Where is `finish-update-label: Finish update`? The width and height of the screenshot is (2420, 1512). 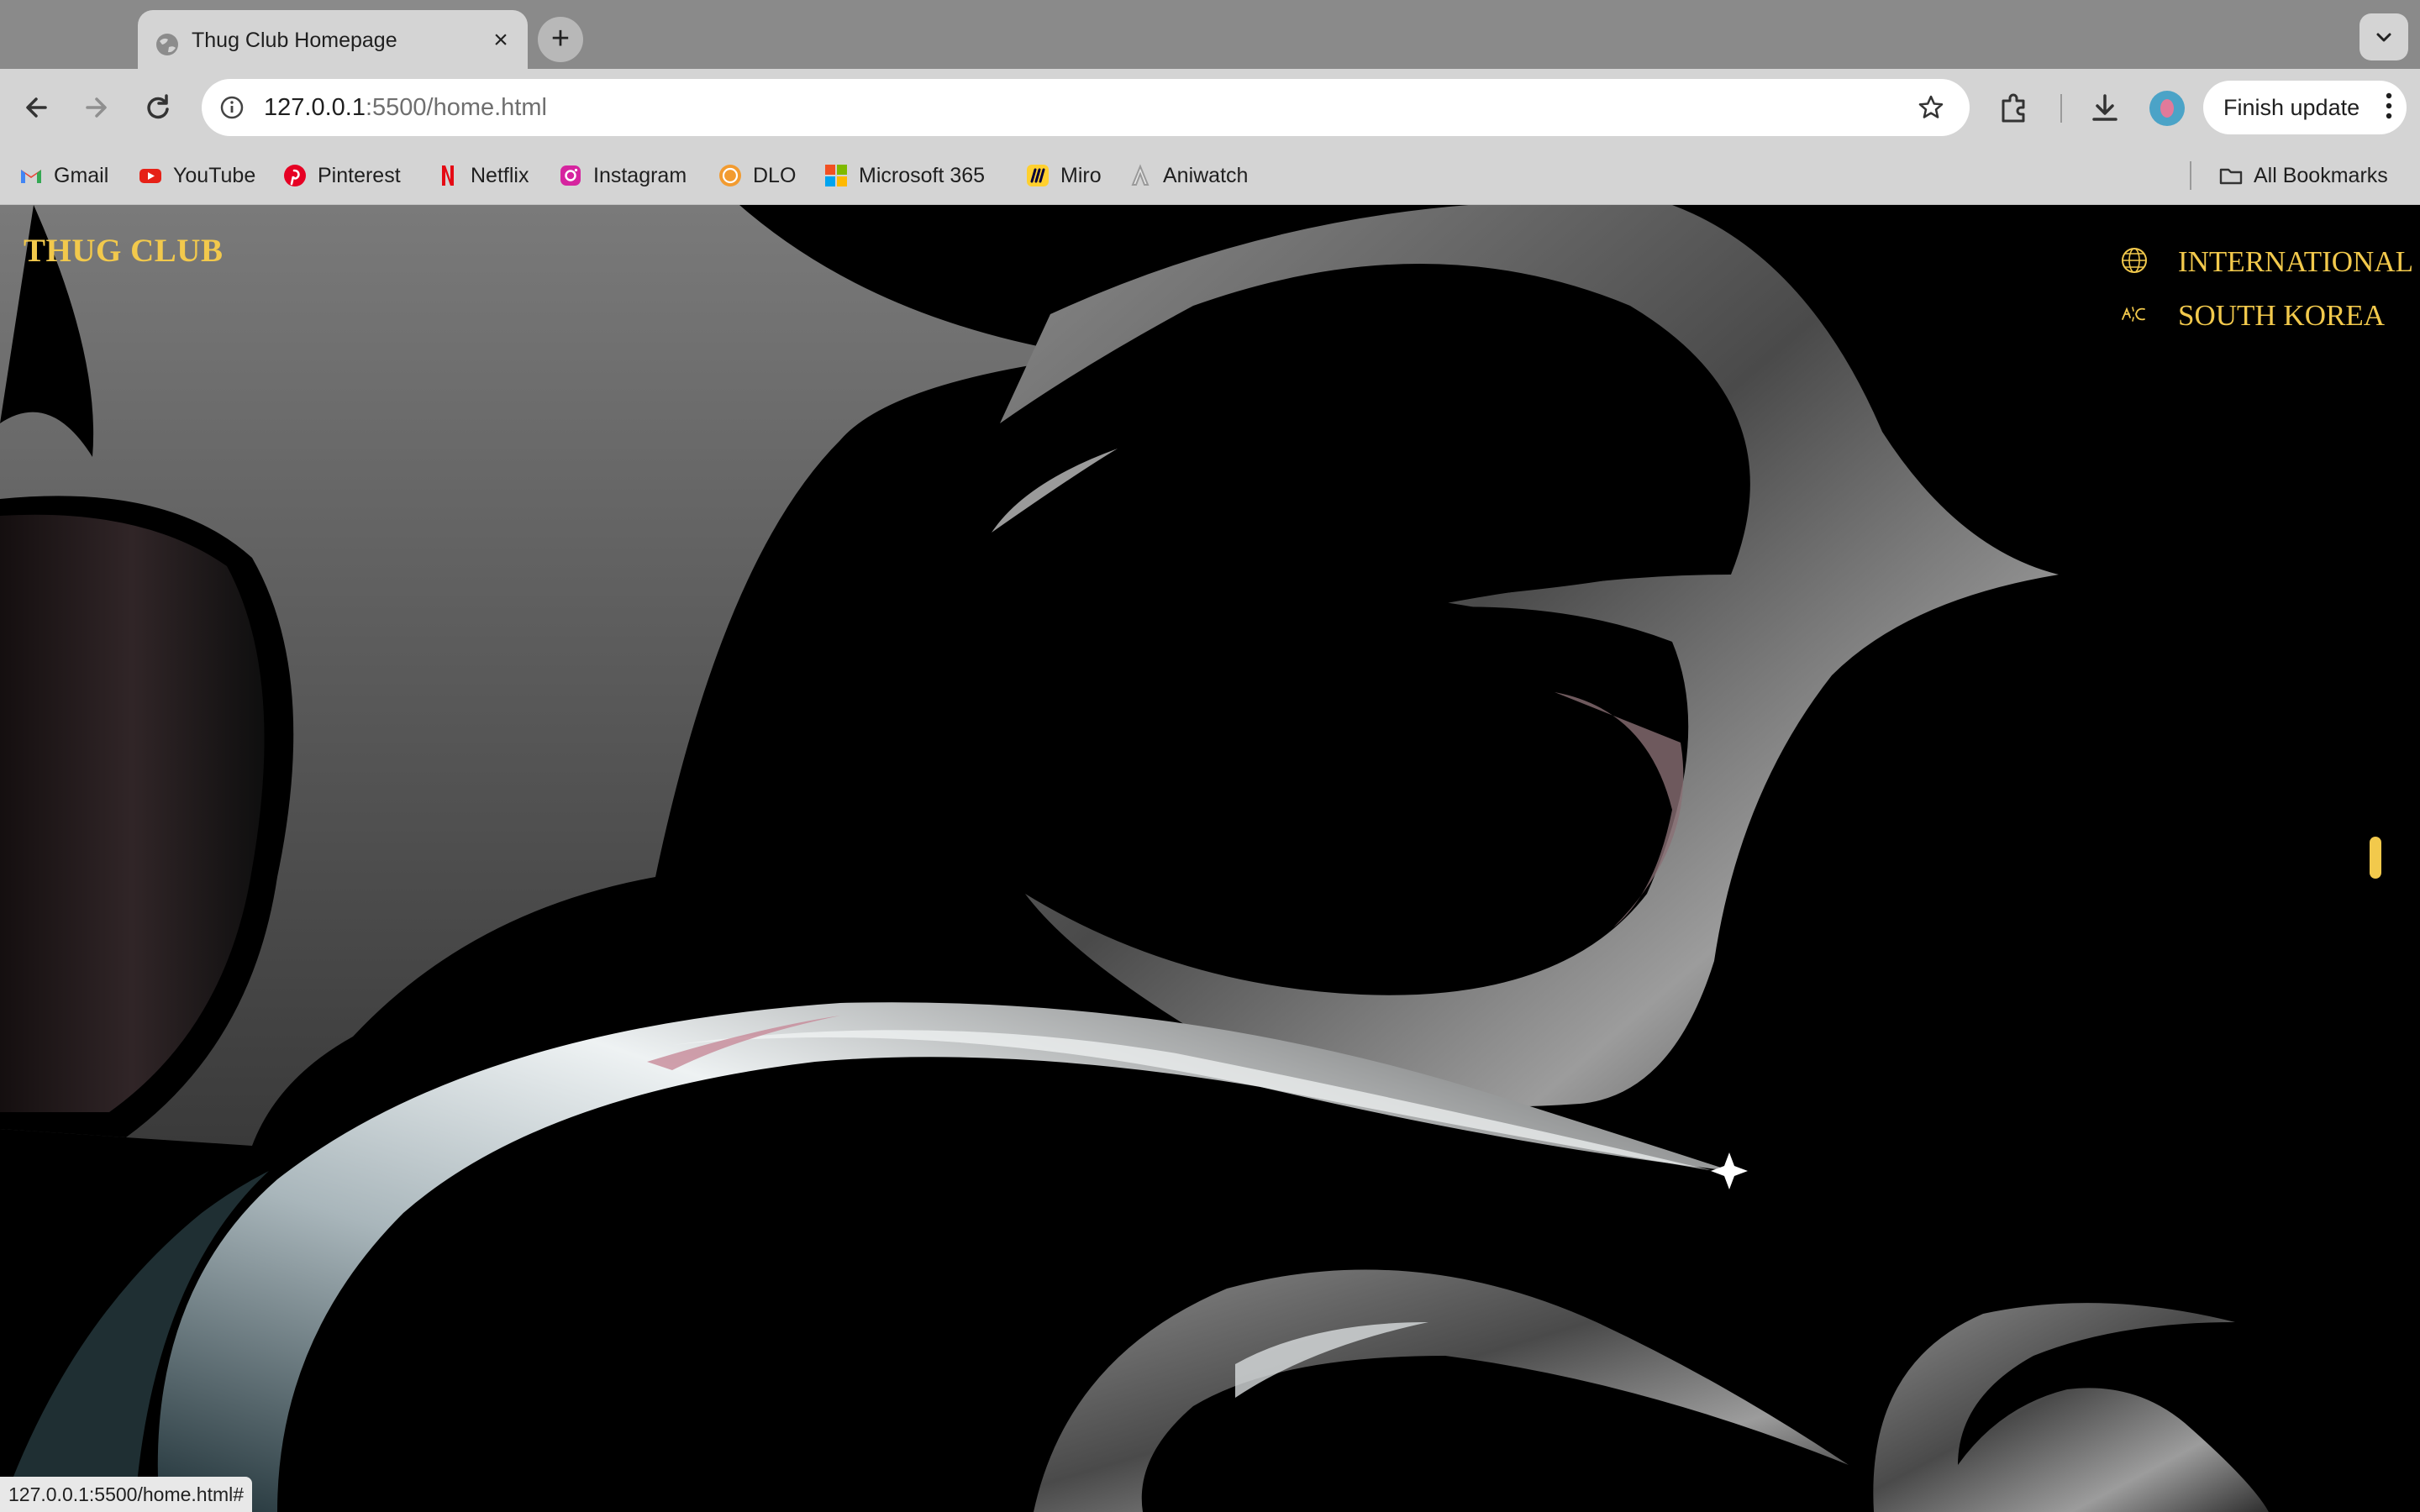
finish-update-label: Finish update is located at coordinates (2291, 107).